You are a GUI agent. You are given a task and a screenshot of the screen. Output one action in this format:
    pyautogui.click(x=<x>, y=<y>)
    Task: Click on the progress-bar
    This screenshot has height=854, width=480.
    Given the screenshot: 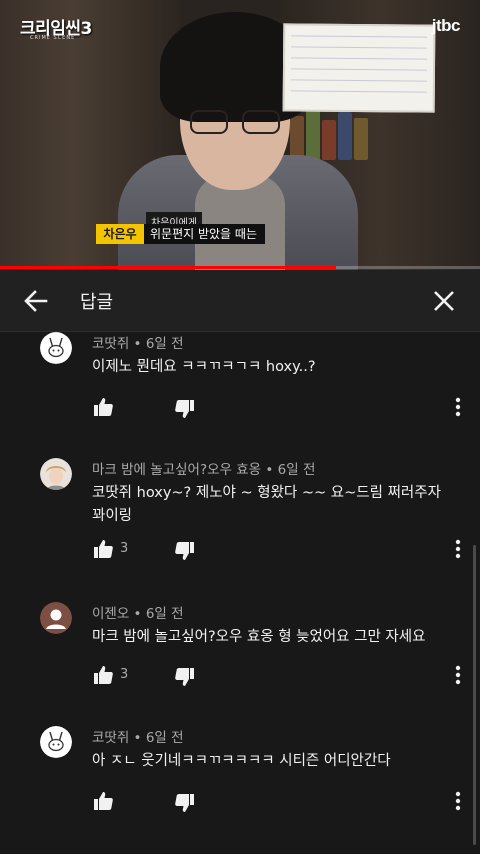 What is the action you would take?
    pyautogui.click(x=240, y=267)
    